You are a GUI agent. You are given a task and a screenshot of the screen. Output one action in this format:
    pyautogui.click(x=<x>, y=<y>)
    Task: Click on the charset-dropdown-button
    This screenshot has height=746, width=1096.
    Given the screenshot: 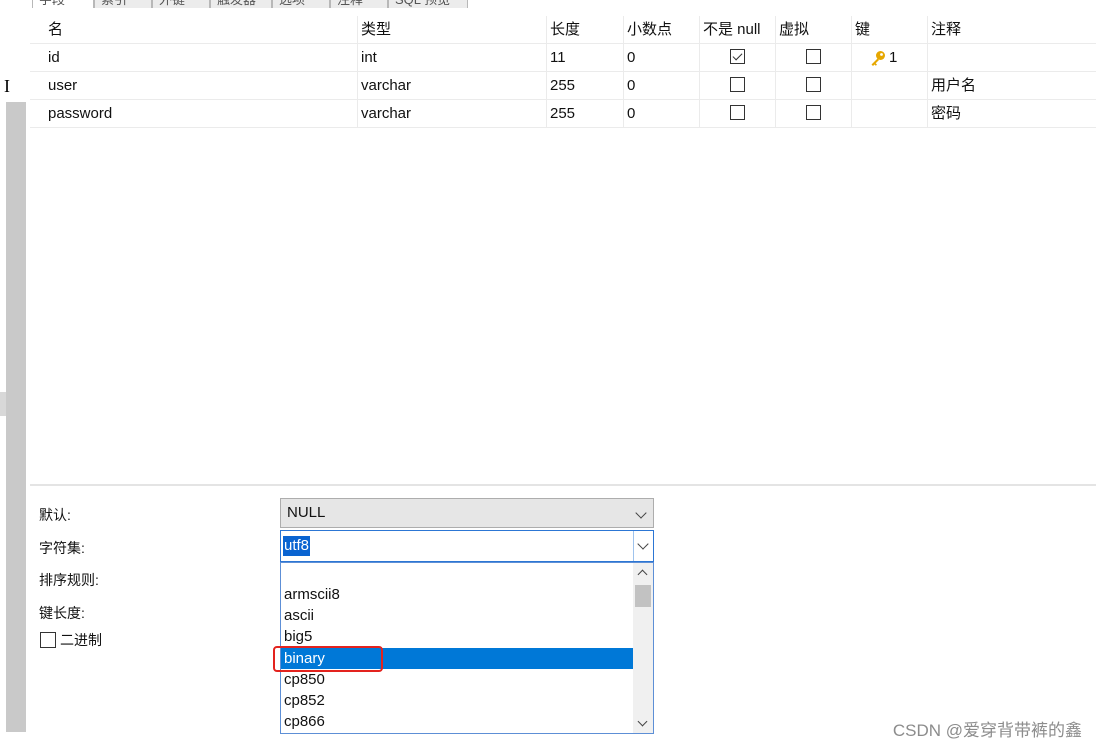 What is the action you would take?
    pyautogui.click(x=643, y=546)
    